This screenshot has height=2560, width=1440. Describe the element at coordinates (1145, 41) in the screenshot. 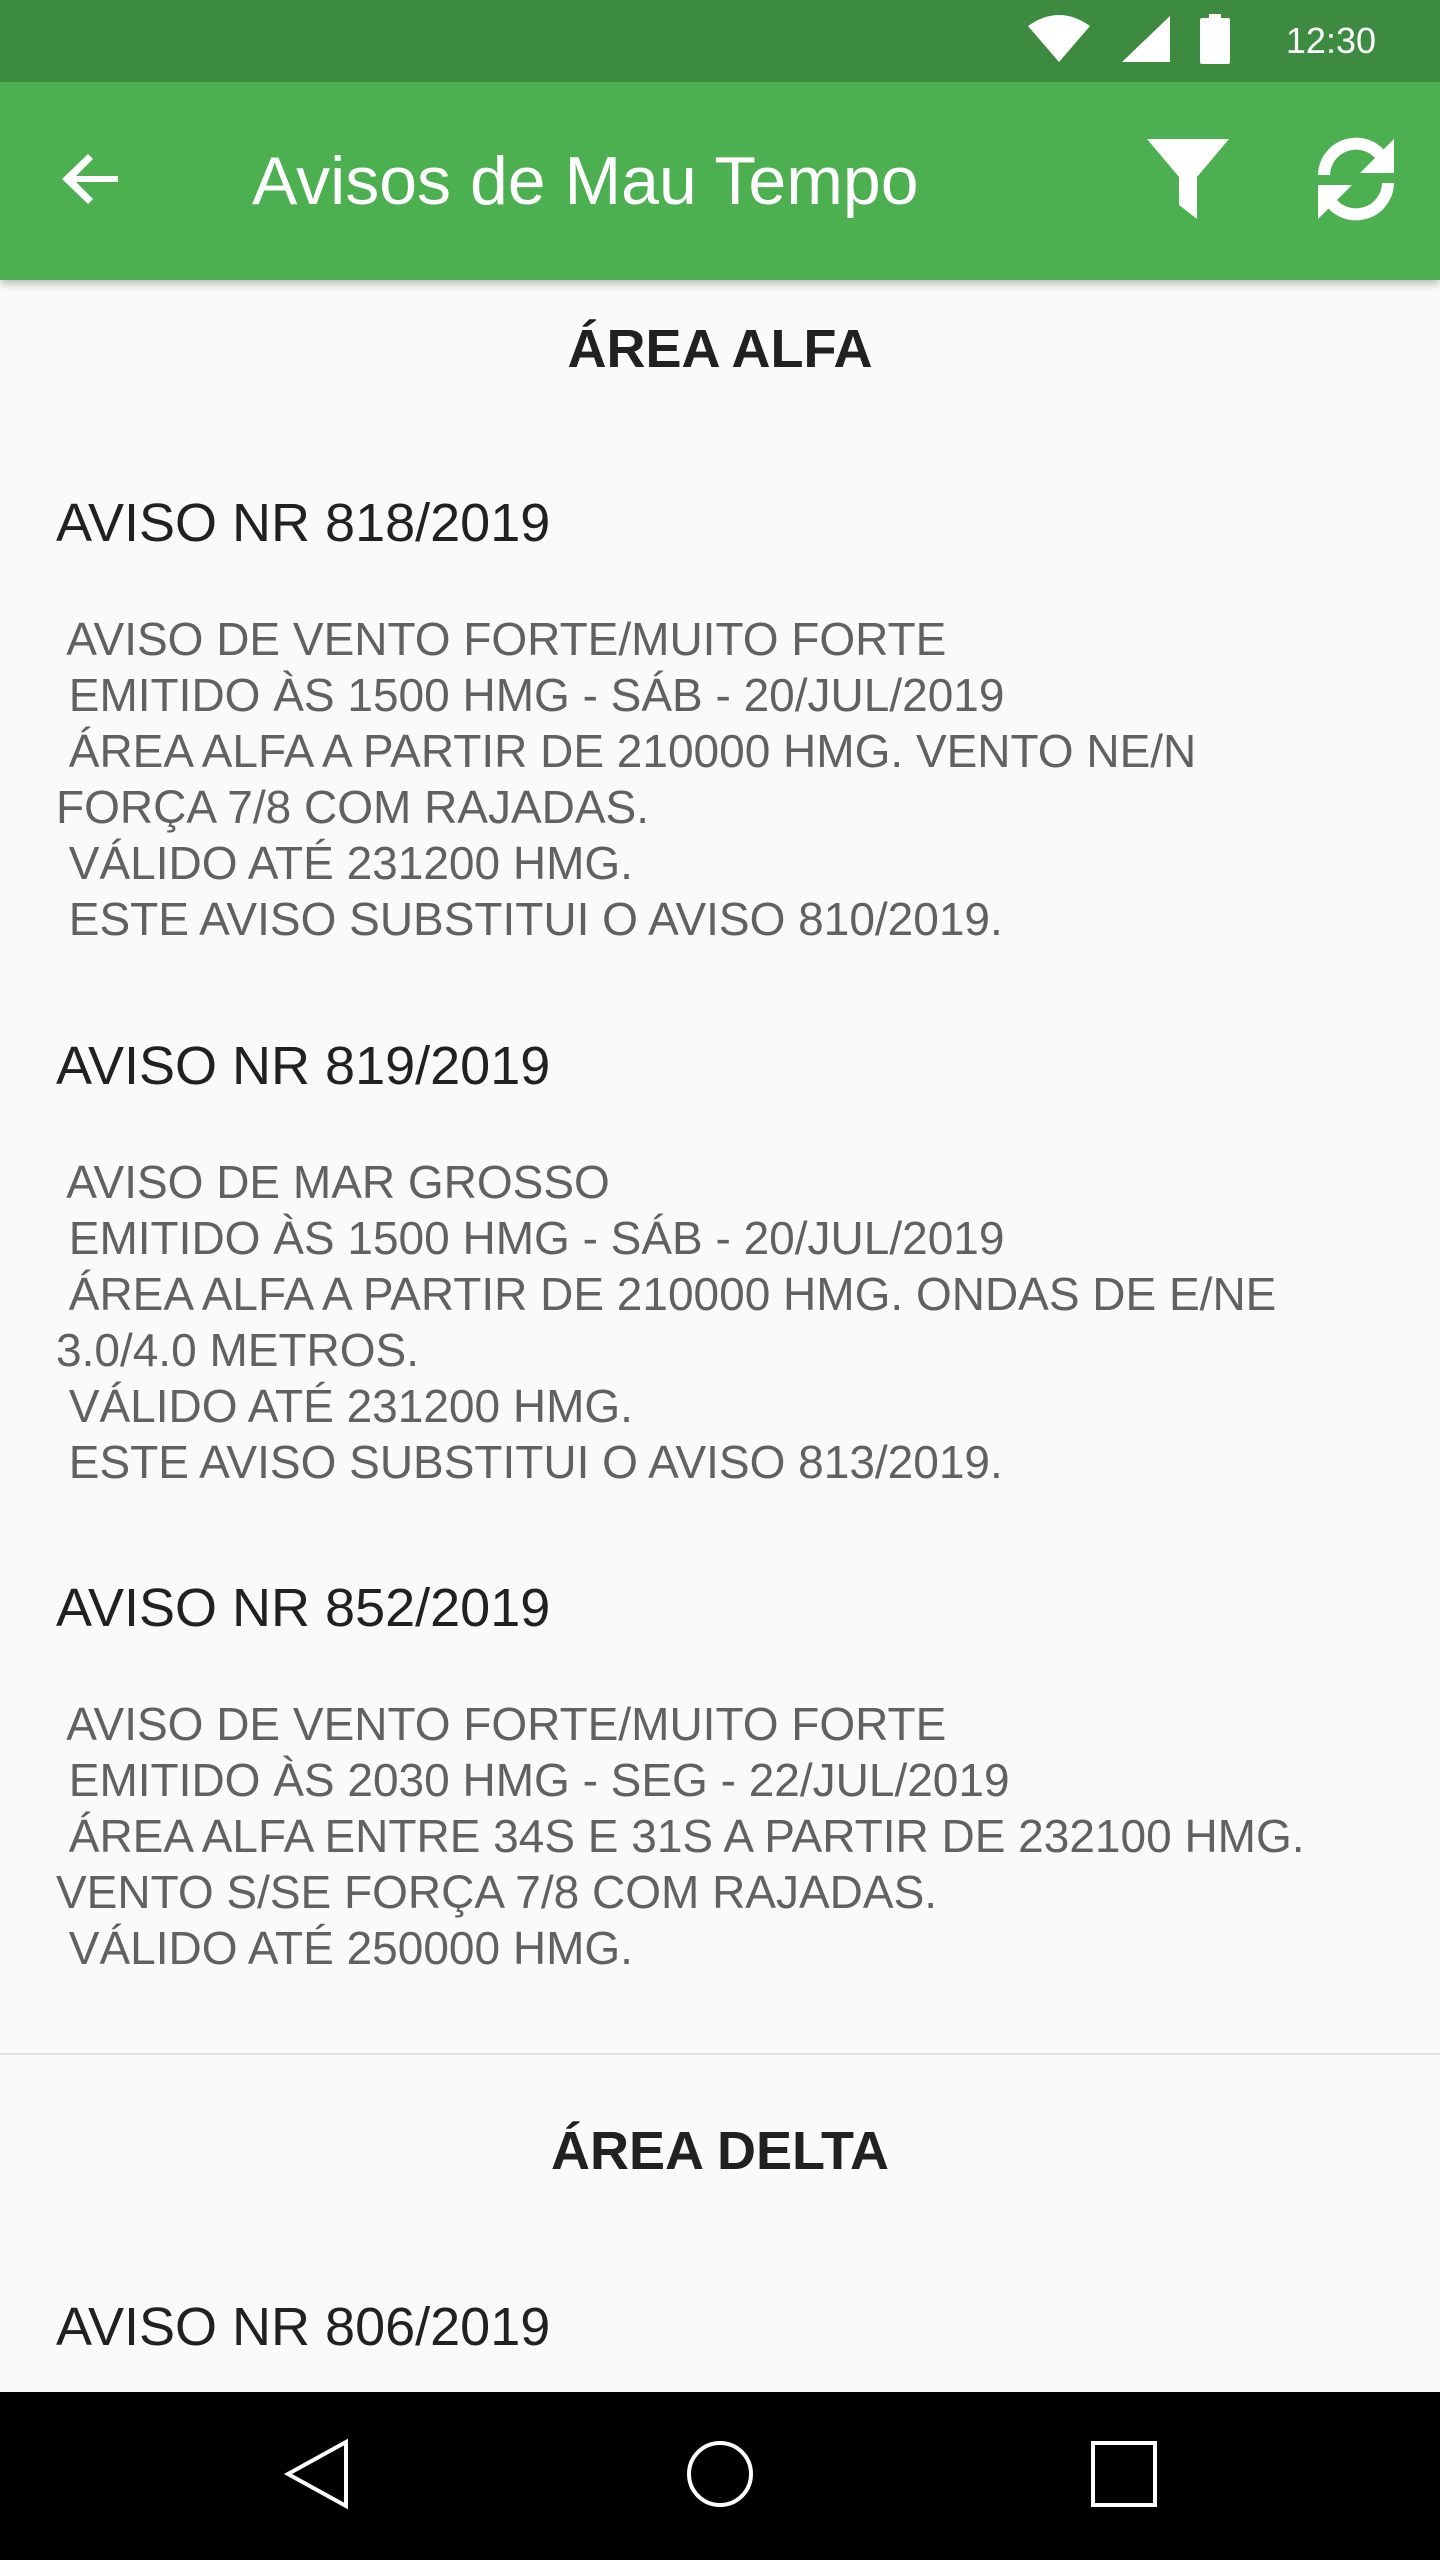

I see `cell-signal-icon` at that location.